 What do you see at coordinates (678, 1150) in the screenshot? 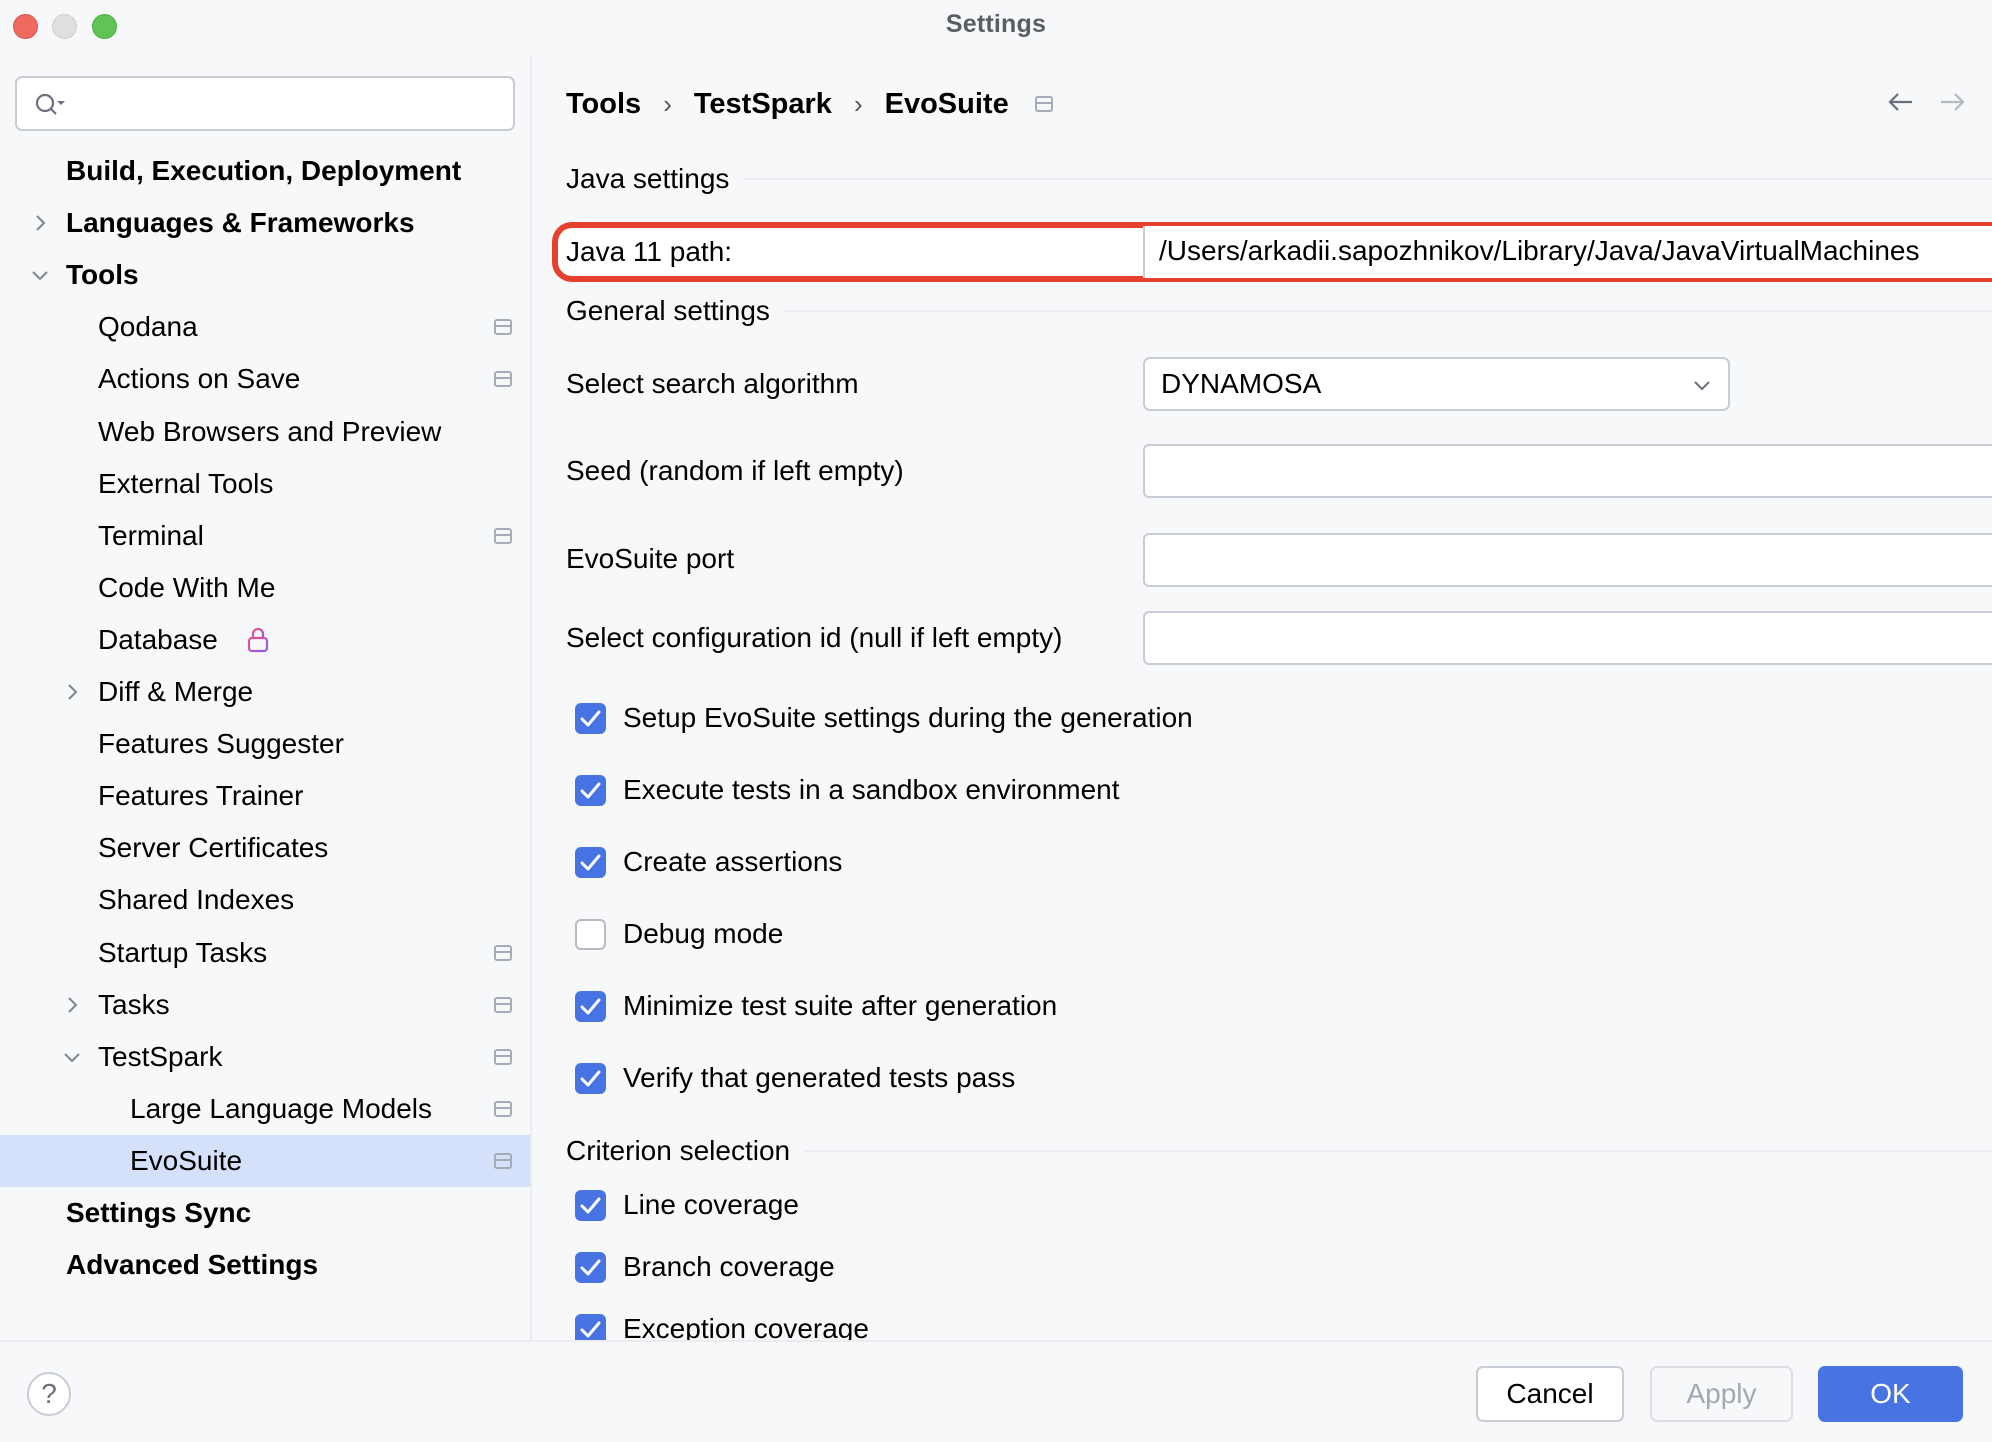
I see `section-title: Criterion selection` at bounding box center [678, 1150].